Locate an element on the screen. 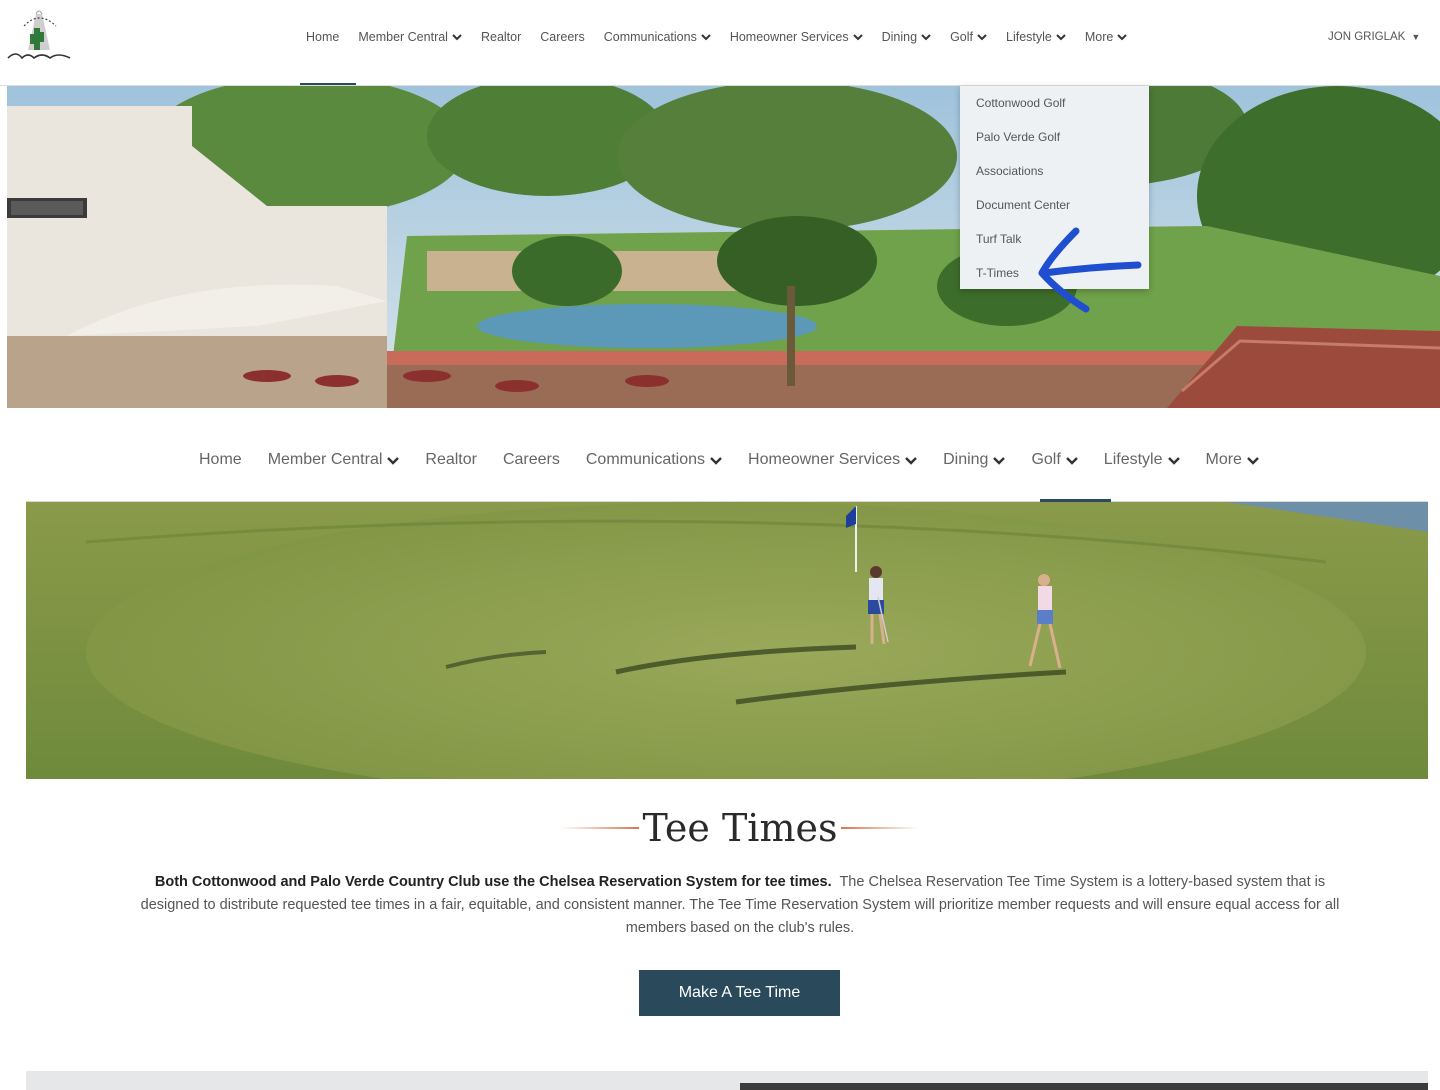 This screenshot has width=1440, height=1090. footer-image-strip is located at coordinates (1084, 1086).